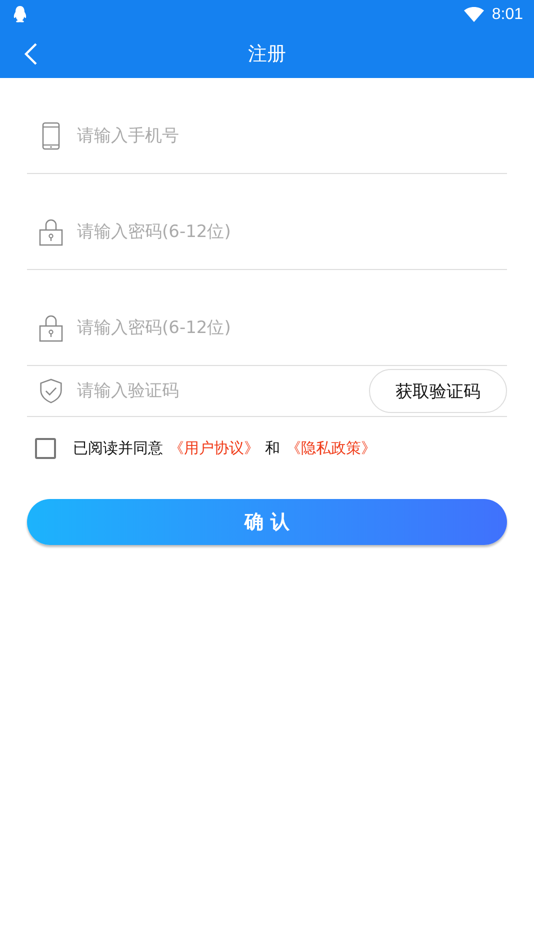 Image resolution: width=534 pixels, height=949 pixels. Describe the element at coordinates (214, 448) in the screenshot. I see `policy-link: 《用户协议》` at that location.